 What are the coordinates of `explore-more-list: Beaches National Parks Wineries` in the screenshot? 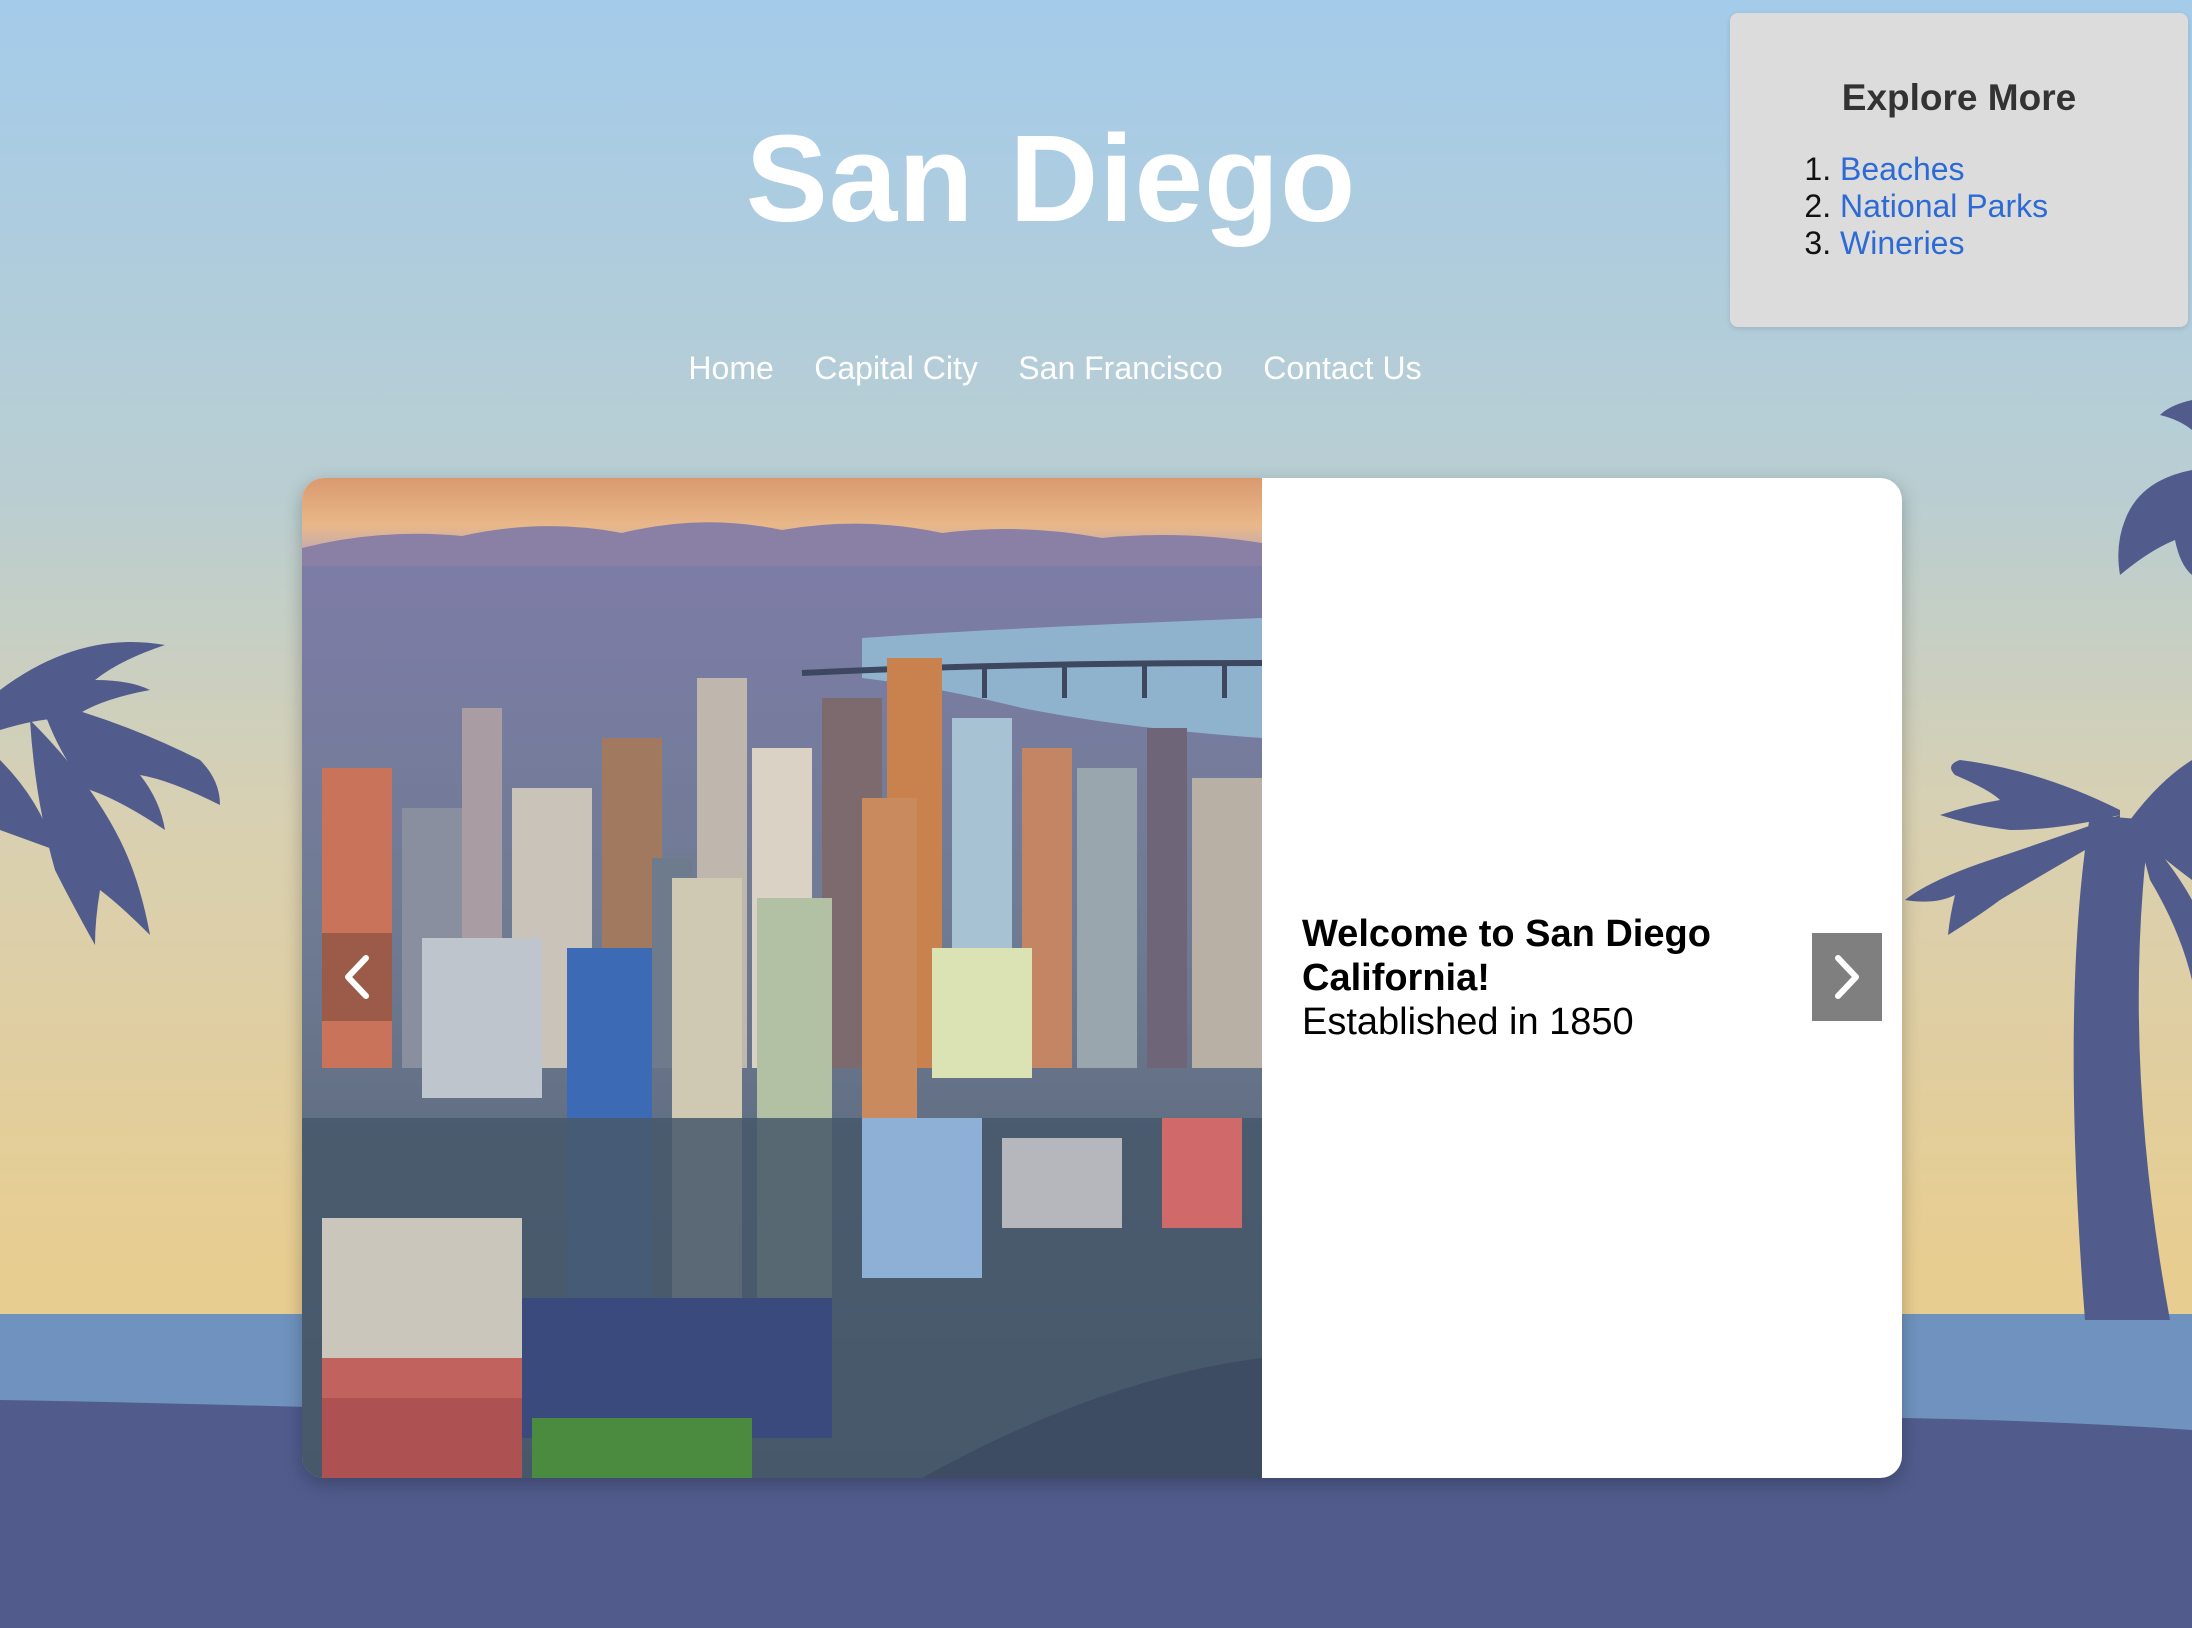 It's located at (1926, 206).